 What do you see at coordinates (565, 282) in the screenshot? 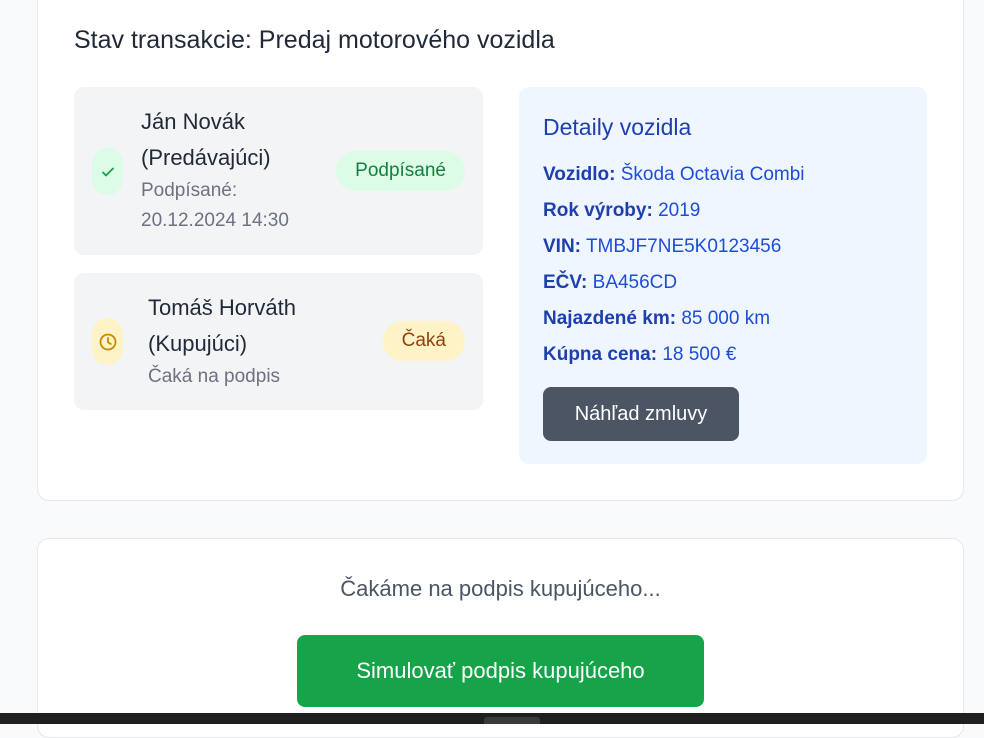
I see `vehicle-row-label: EČV:` at bounding box center [565, 282].